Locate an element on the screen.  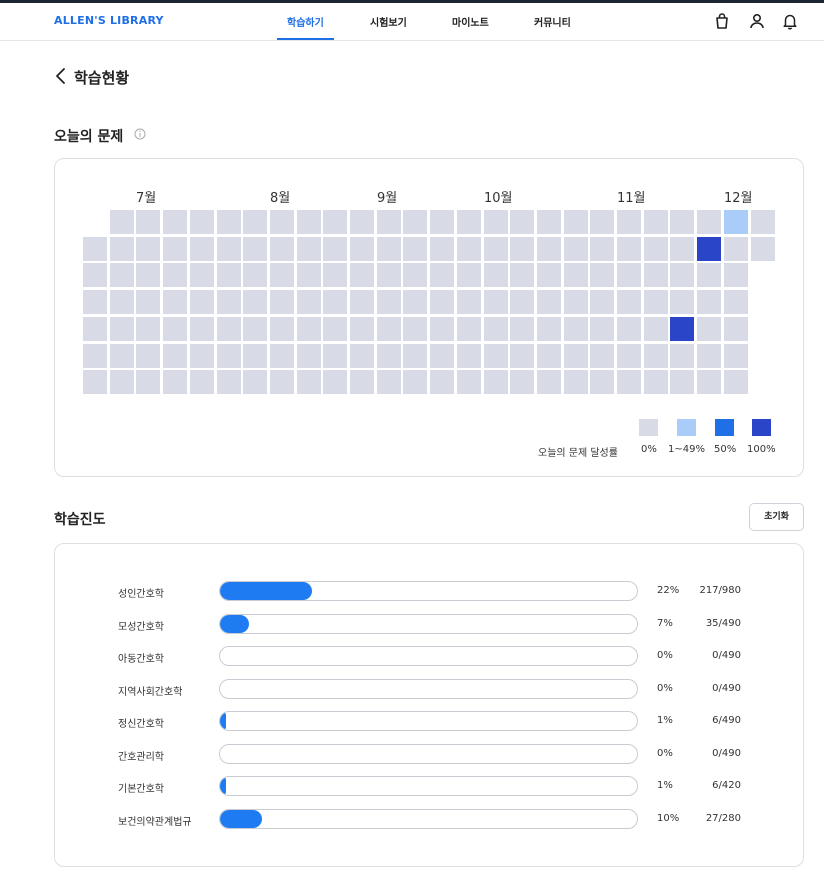
progress-count: 27/280 is located at coordinates (723, 818).